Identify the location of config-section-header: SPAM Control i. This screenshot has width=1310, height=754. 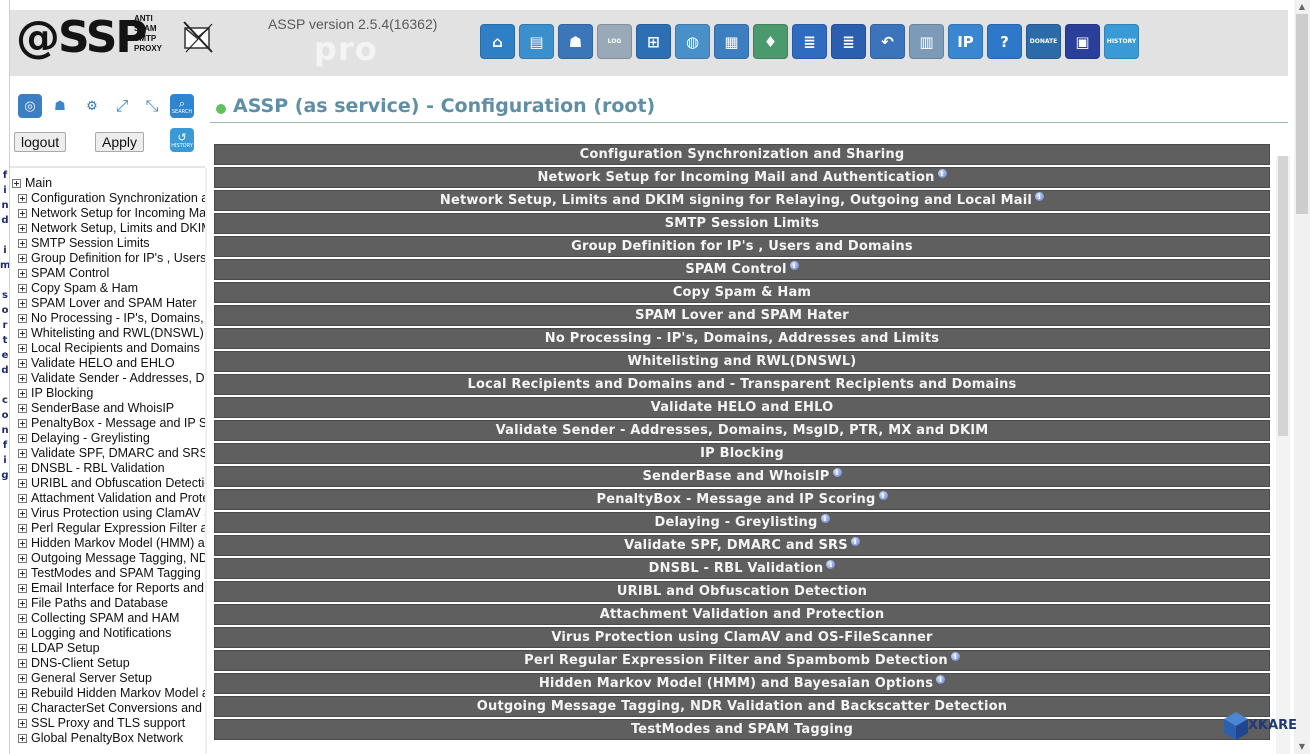
(742, 269).